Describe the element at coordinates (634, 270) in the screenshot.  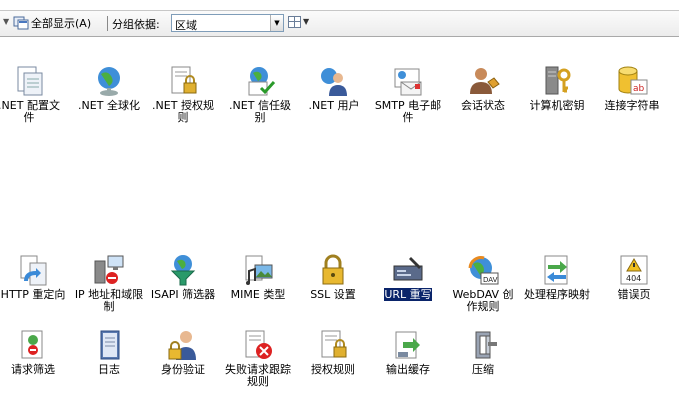
I see `error-404-icon: 404` at that location.